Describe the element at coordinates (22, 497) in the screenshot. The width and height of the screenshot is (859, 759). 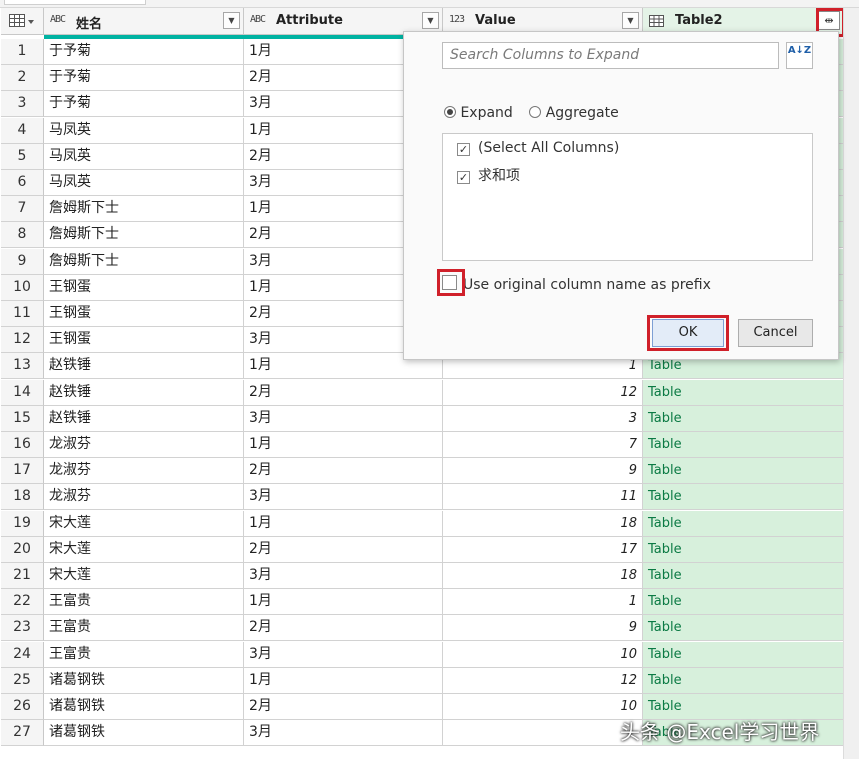
I see `row-number: 18` at that location.